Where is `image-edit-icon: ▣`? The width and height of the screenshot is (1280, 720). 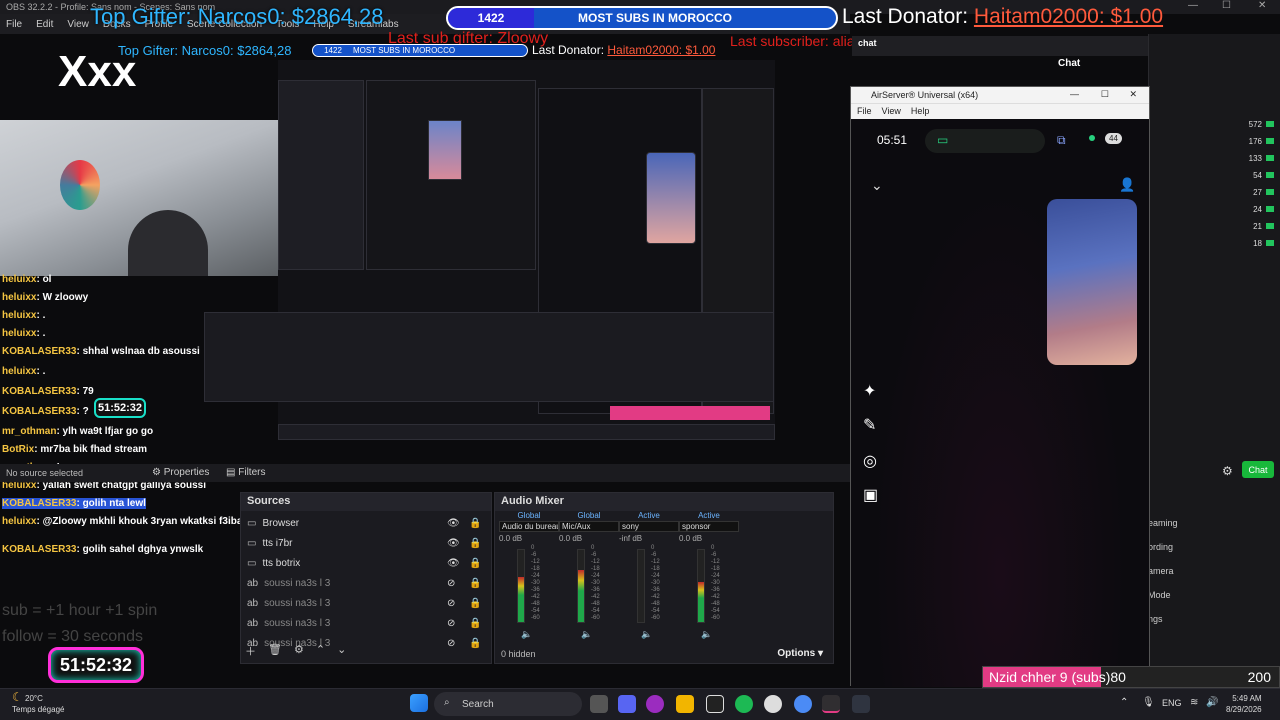 image-edit-icon: ▣ is located at coordinates (870, 495).